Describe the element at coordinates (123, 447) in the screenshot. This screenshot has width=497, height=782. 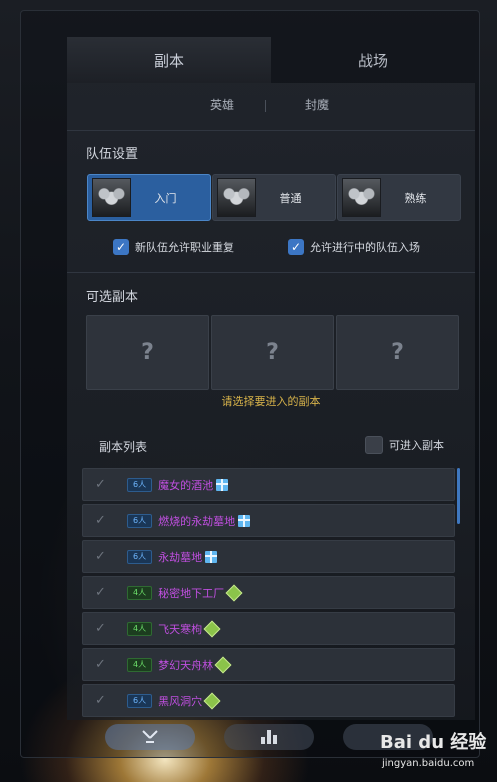
I see `dungeon-list-title: 副本列表` at that location.